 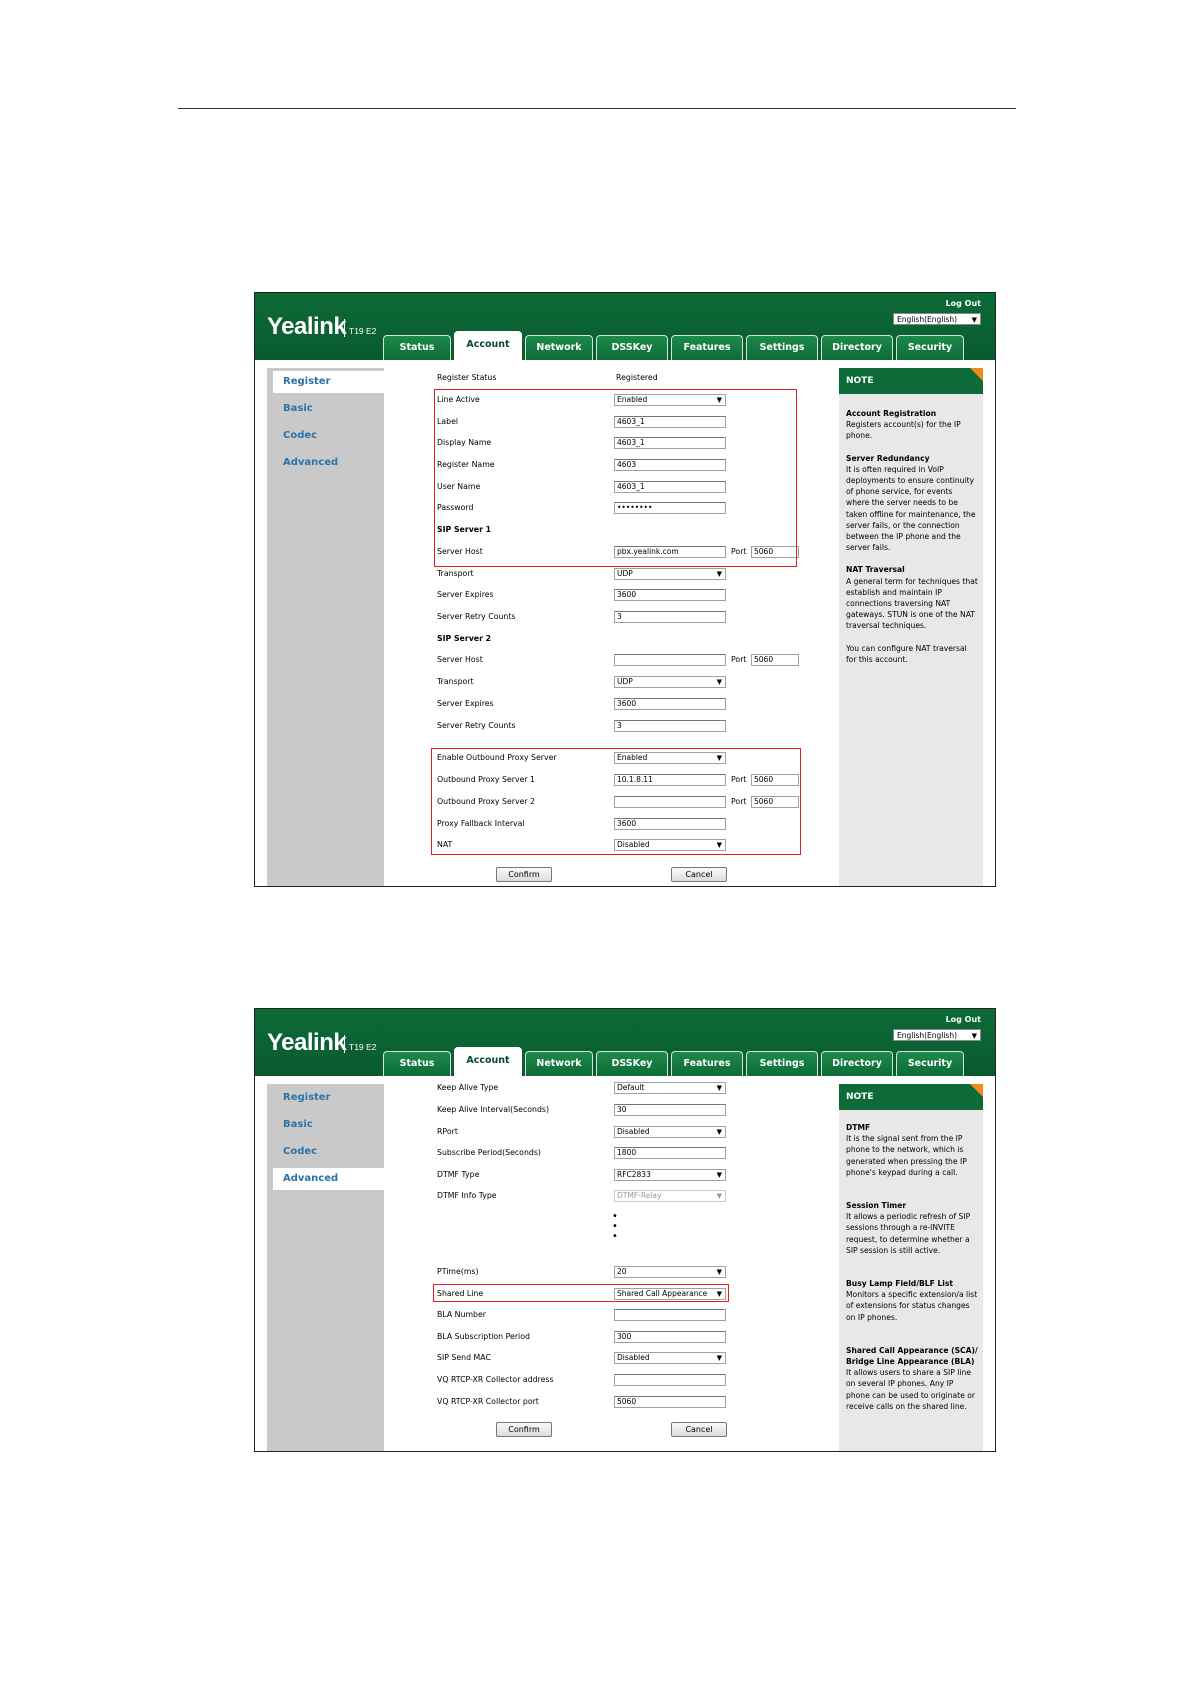 What do you see at coordinates (325, 627) in the screenshot?
I see `sidebar: Register Basic Codec Advanced` at bounding box center [325, 627].